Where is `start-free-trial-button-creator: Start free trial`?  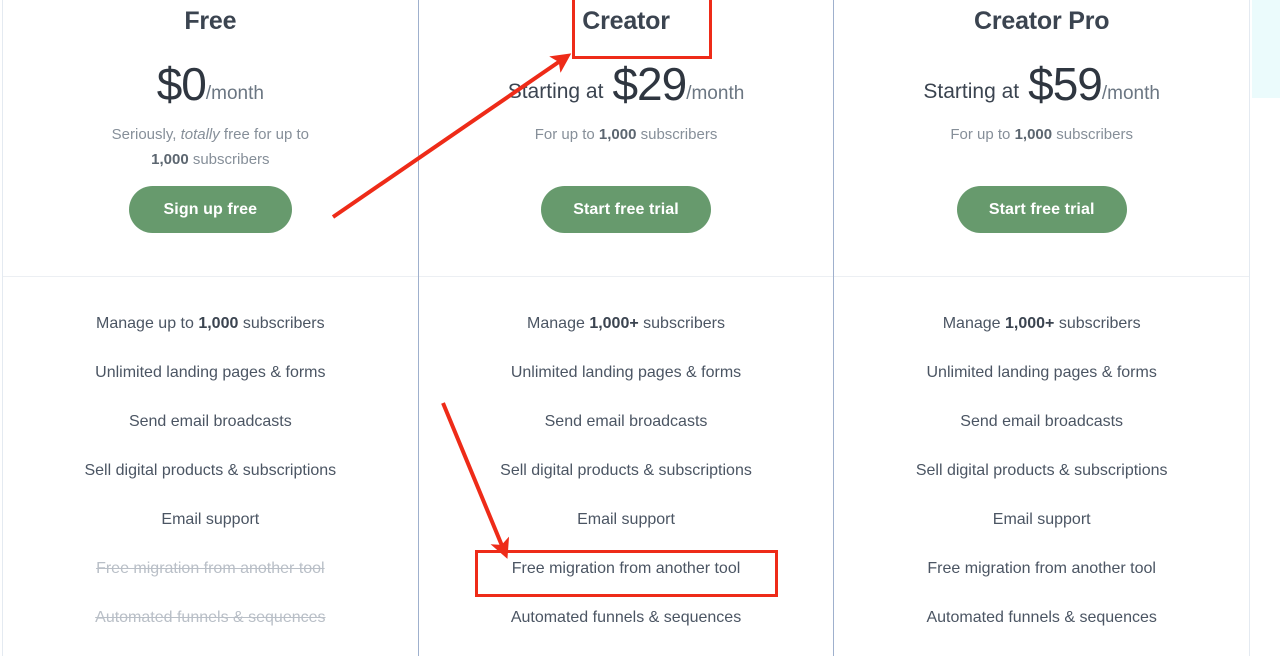
start-free-trial-button-creator: Start free trial is located at coordinates (626, 209).